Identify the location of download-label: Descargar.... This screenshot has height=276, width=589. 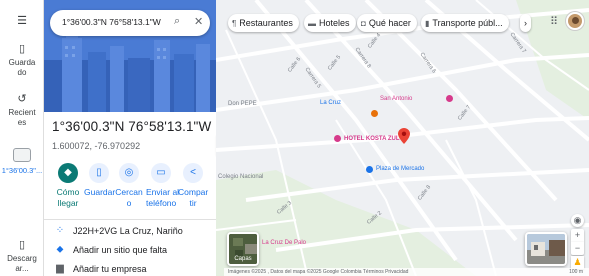
(22, 263).